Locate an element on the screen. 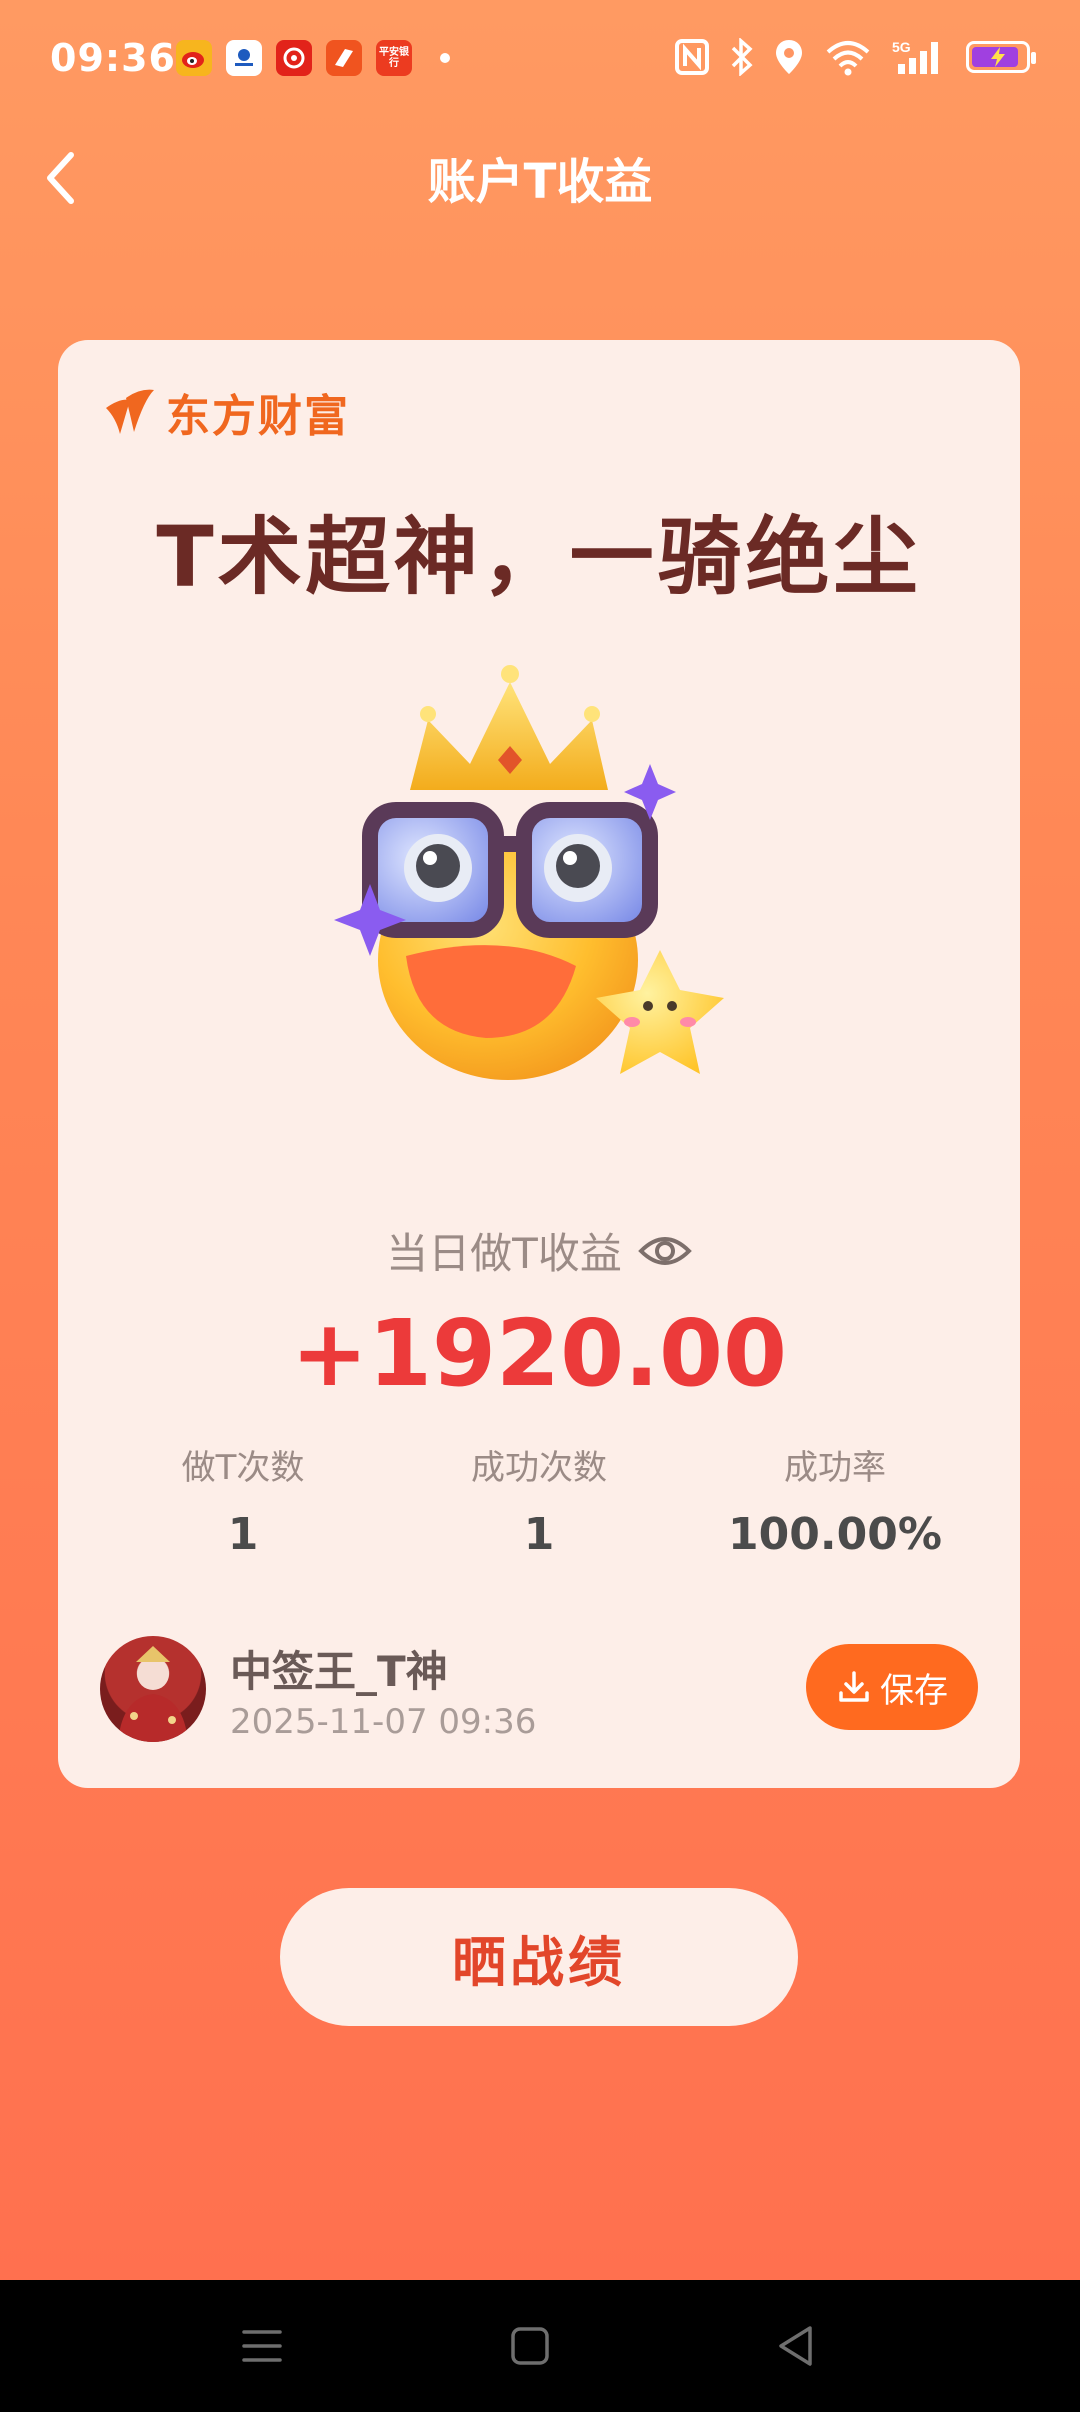 This screenshot has height=2412, width=1080. status-indicators: 5G is located at coordinates (855, 57).